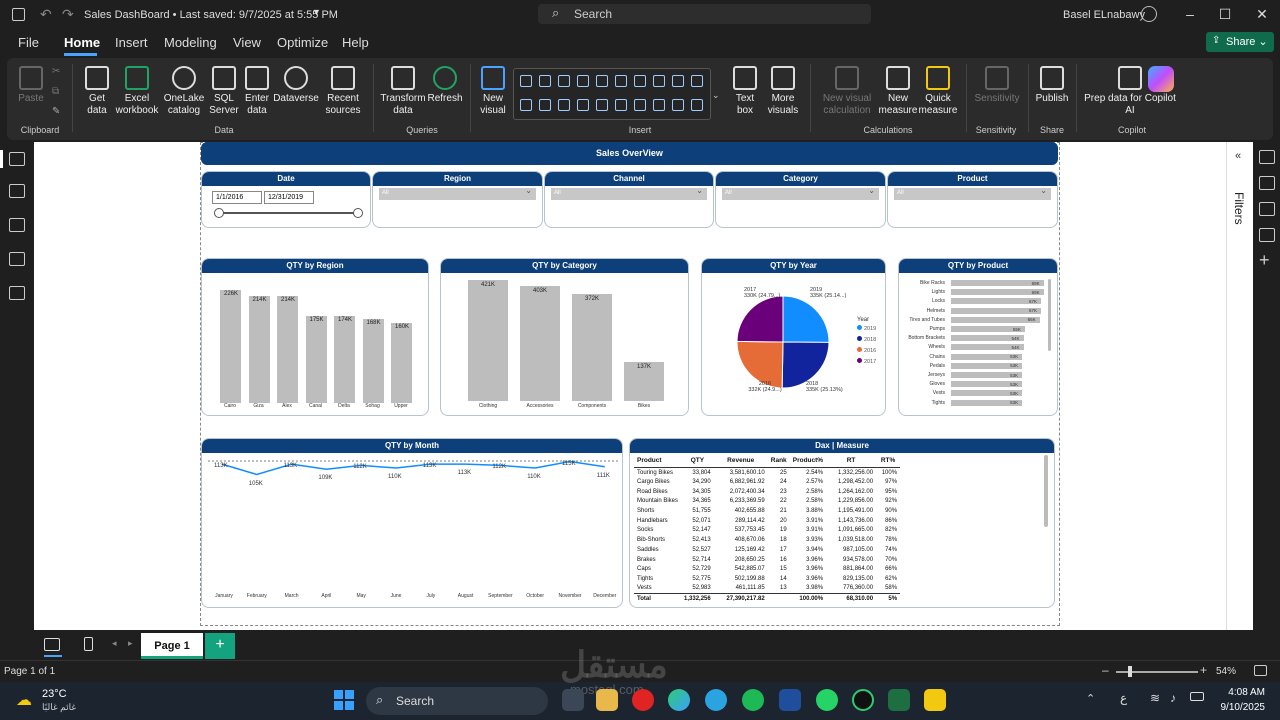  Describe the element at coordinates (778, 461) in the screenshot. I see `column-header: Rank` at that location.